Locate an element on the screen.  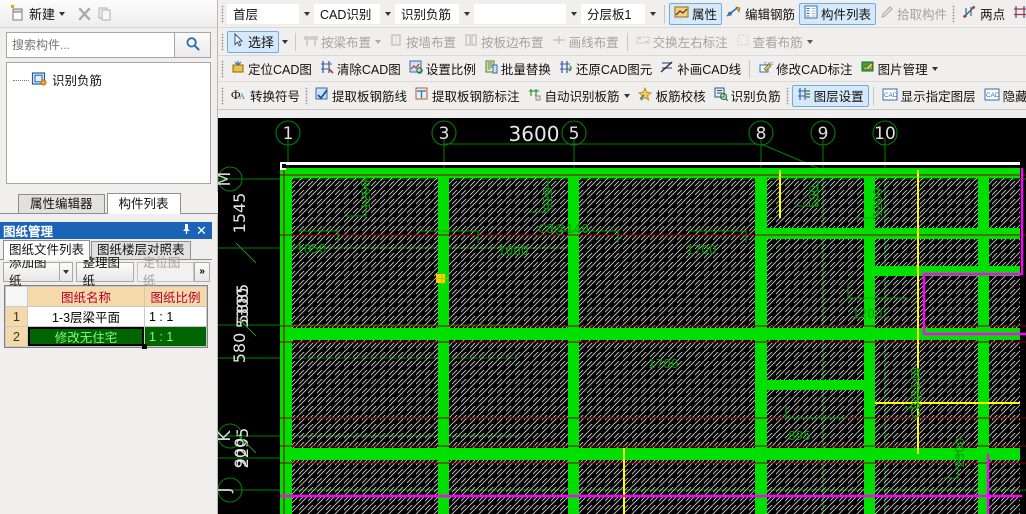
annotation: 2300 is located at coordinates (960, 452).